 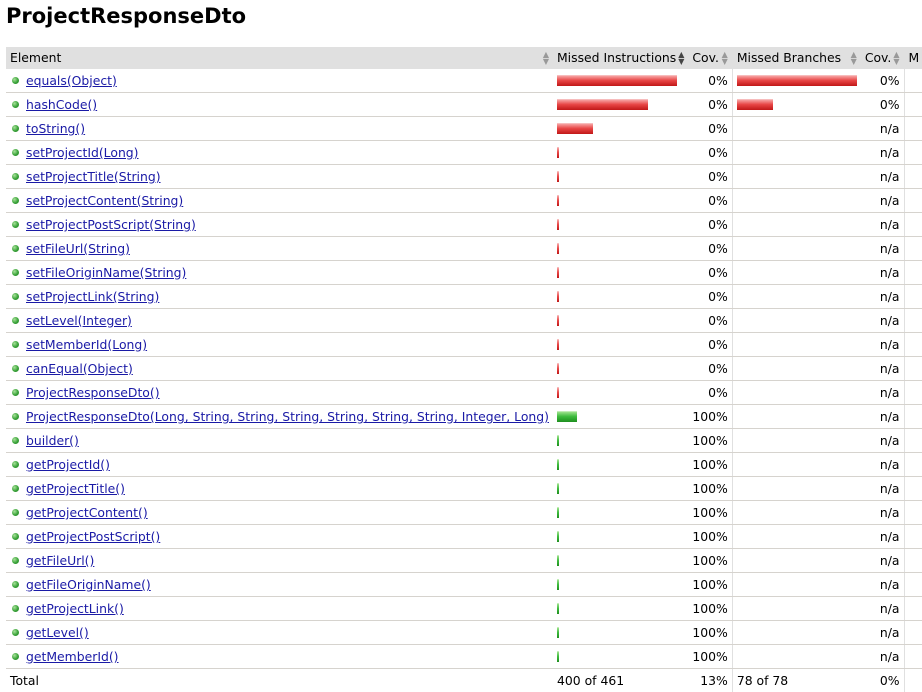 What do you see at coordinates (57, 632) in the screenshot?
I see `method-link: getLevel()` at bounding box center [57, 632].